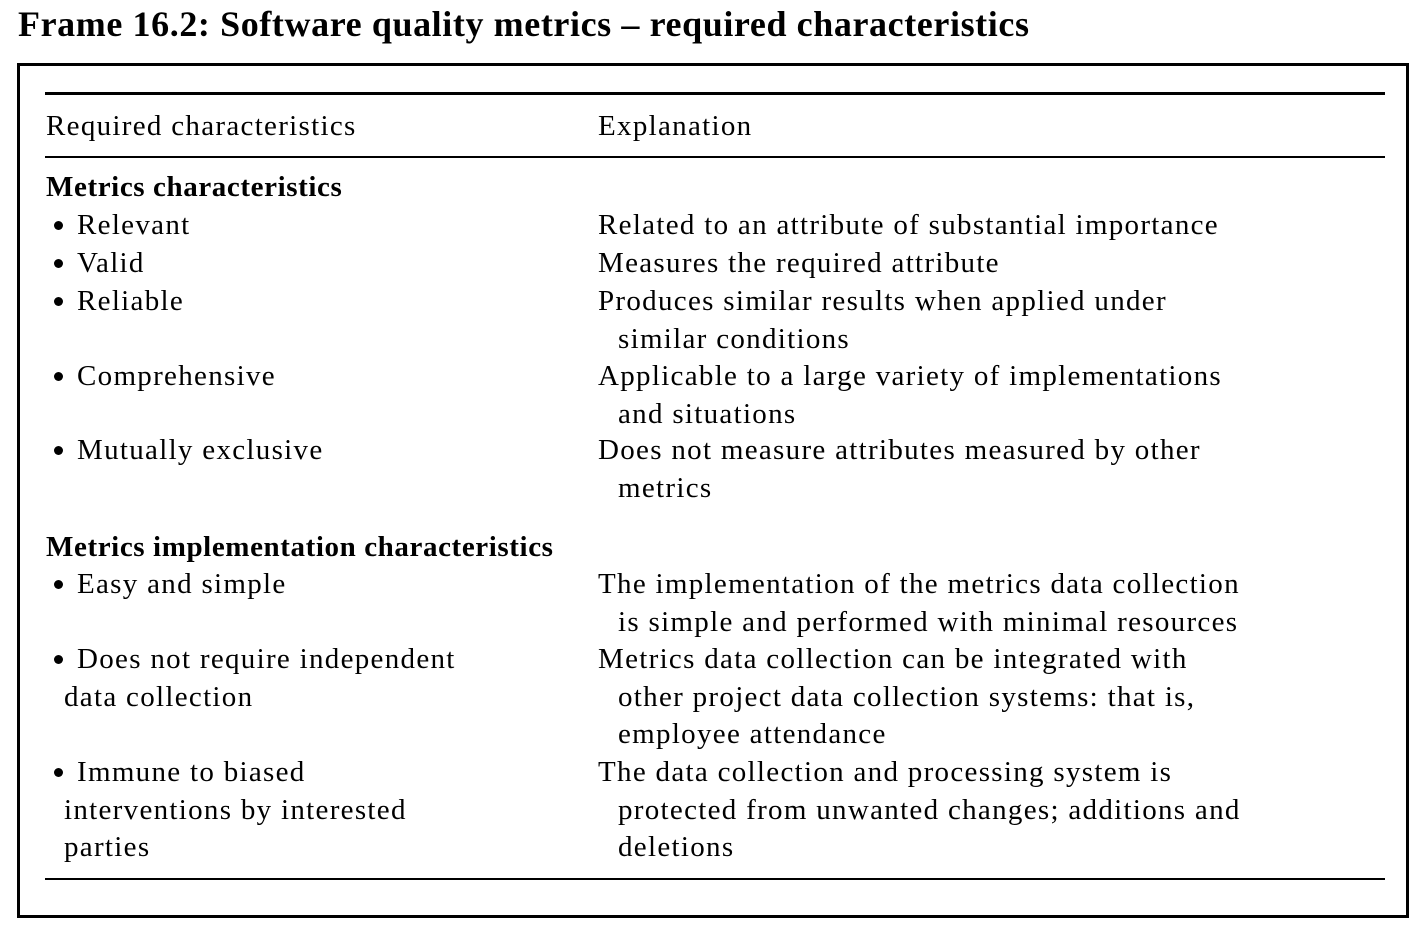 The width and height of the screenshot is (1425, 927). I want to click on section-heading-implementation: Metrics implementation characteristics, so click(300, 547).